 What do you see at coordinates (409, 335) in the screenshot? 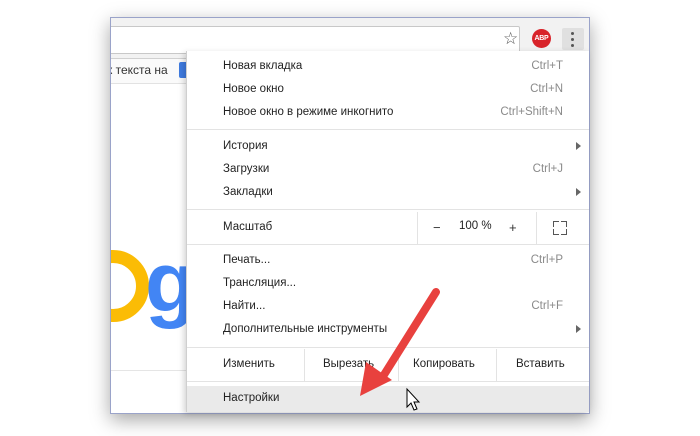
I see `annotation-arrow` at bounding box center [409, 335].